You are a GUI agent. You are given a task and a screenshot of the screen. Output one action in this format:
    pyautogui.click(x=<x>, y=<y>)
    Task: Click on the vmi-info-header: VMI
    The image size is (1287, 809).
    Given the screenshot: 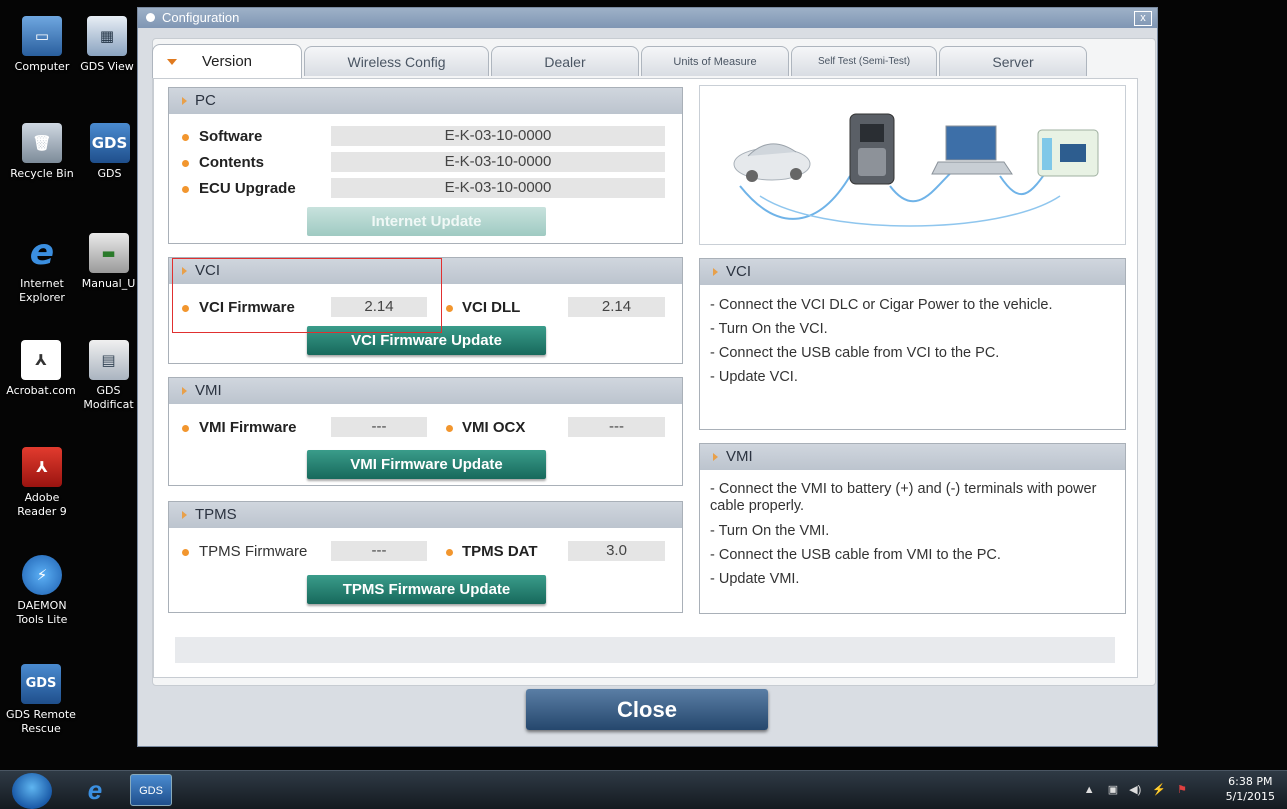 What is the action you would take?
    pyautogui.click(x=912, y=457)
    